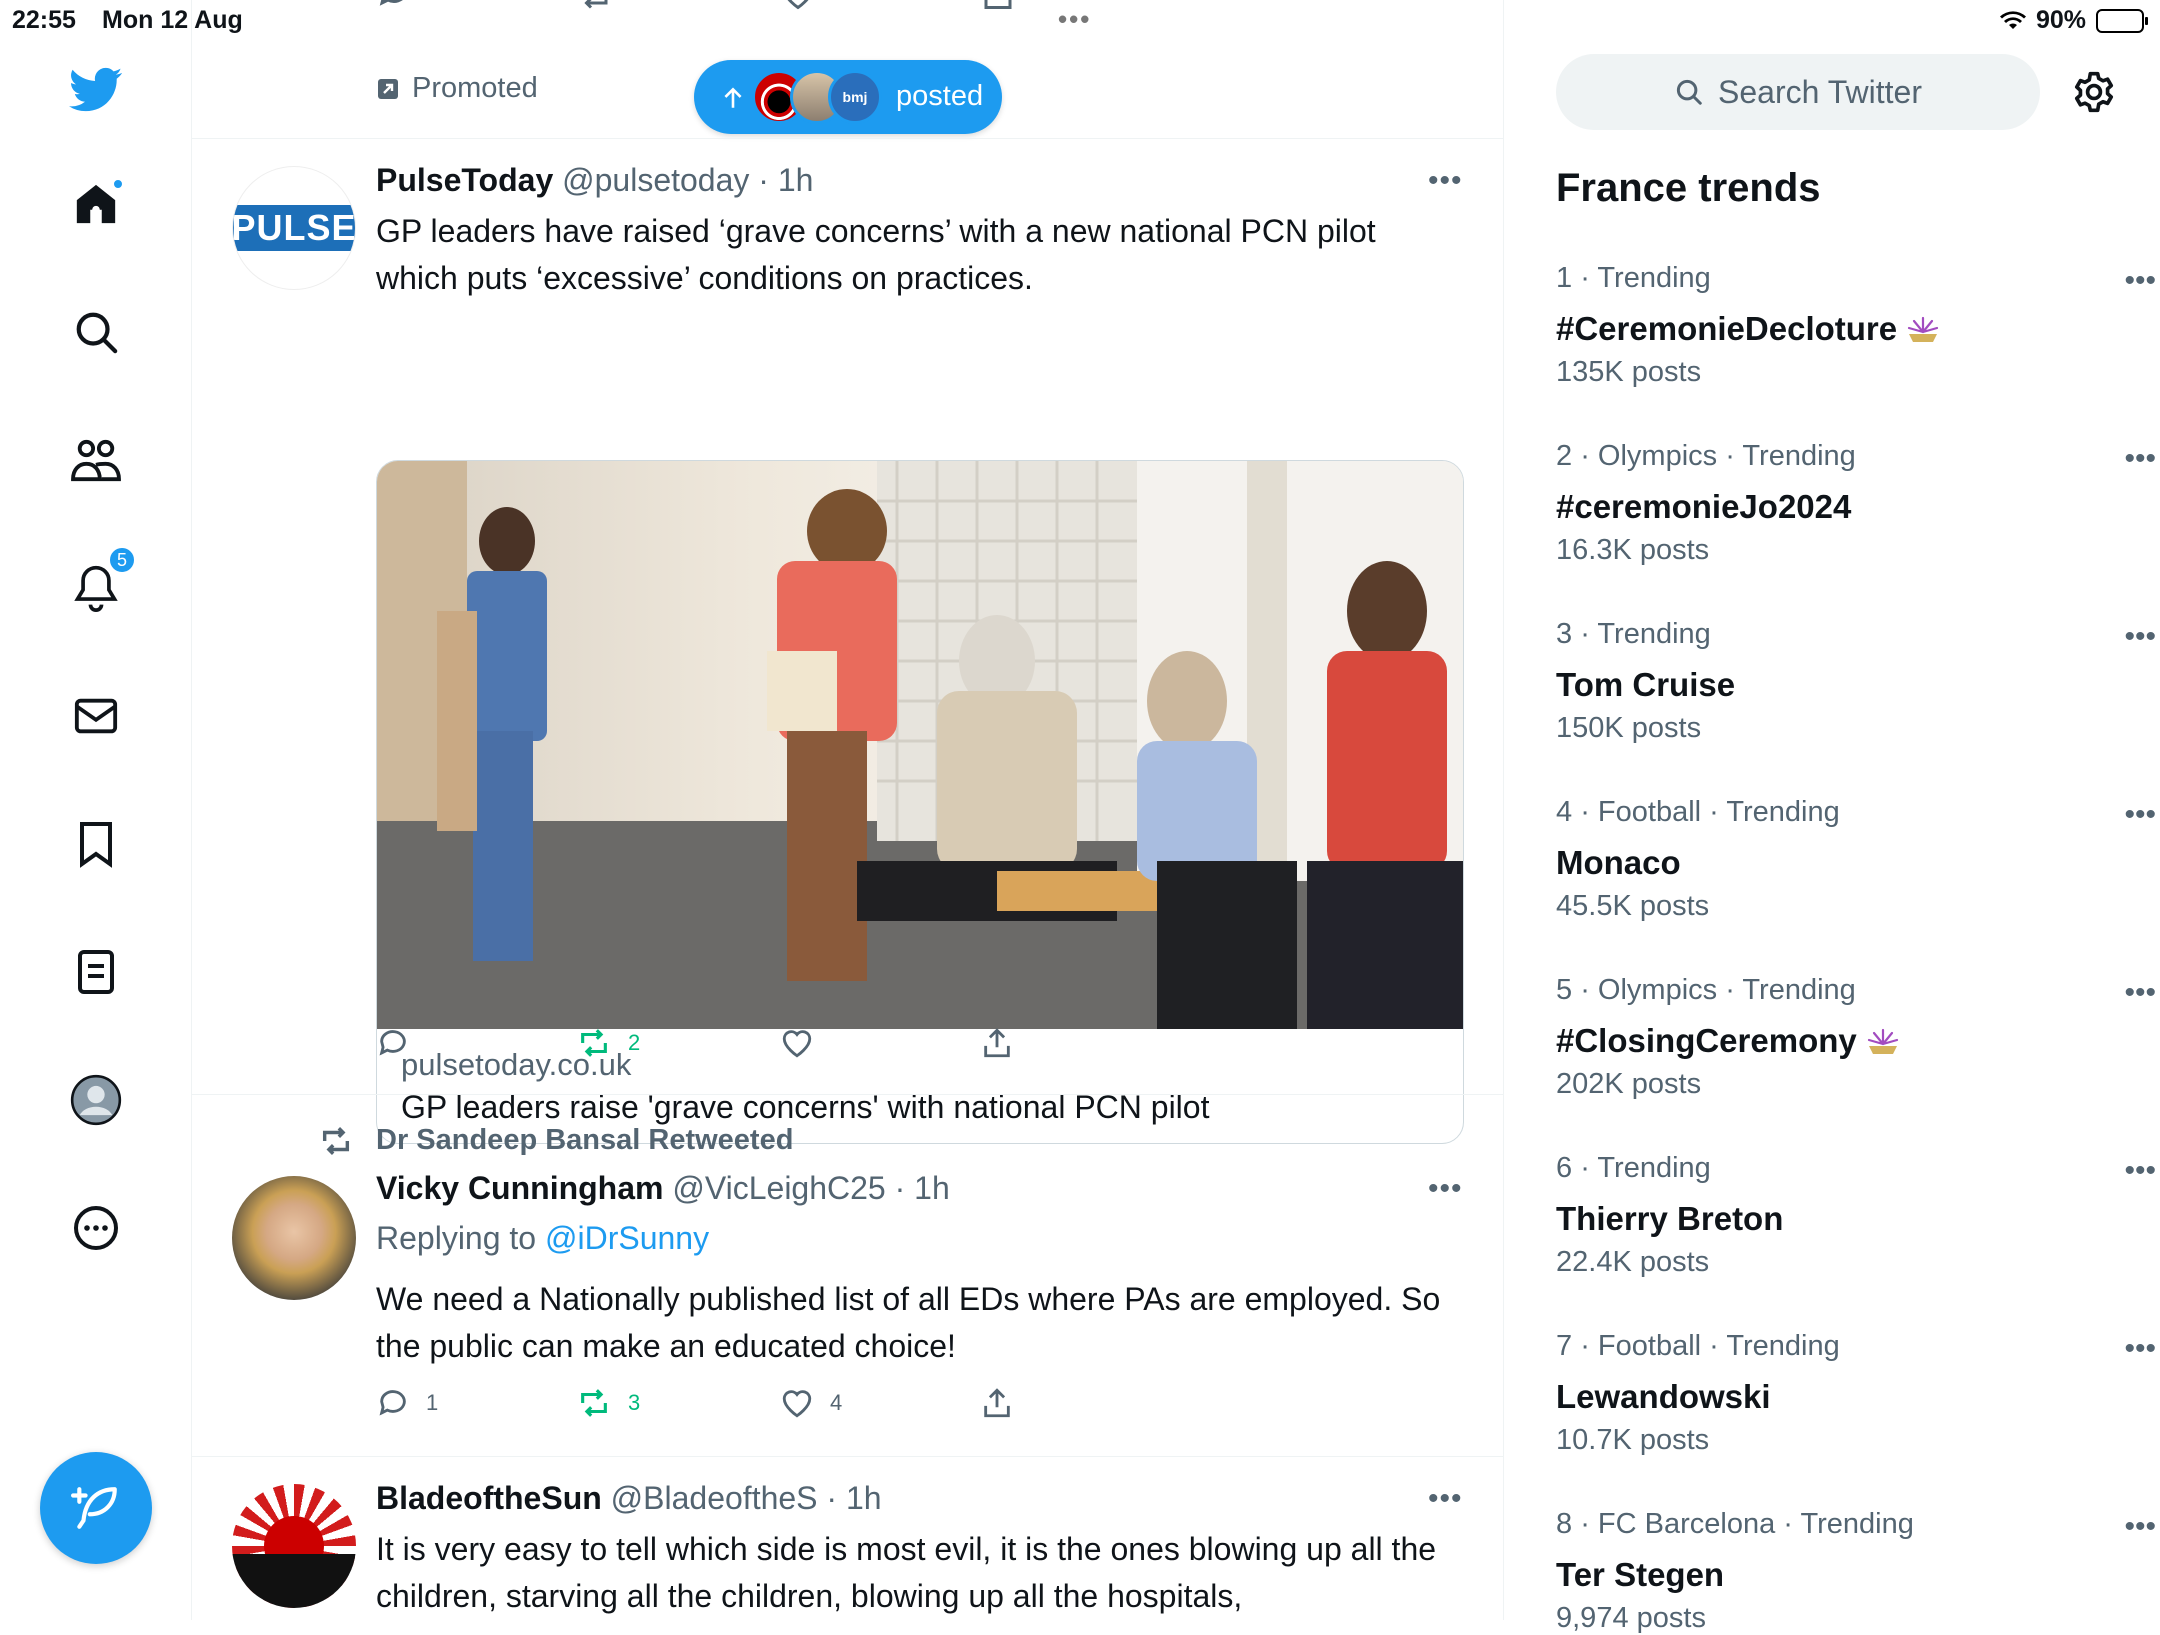  What do you see at coordinates (1629, 728) in the screenshot?
I see `trend-posts: 150K posts` at bounding box center [1629, 728].